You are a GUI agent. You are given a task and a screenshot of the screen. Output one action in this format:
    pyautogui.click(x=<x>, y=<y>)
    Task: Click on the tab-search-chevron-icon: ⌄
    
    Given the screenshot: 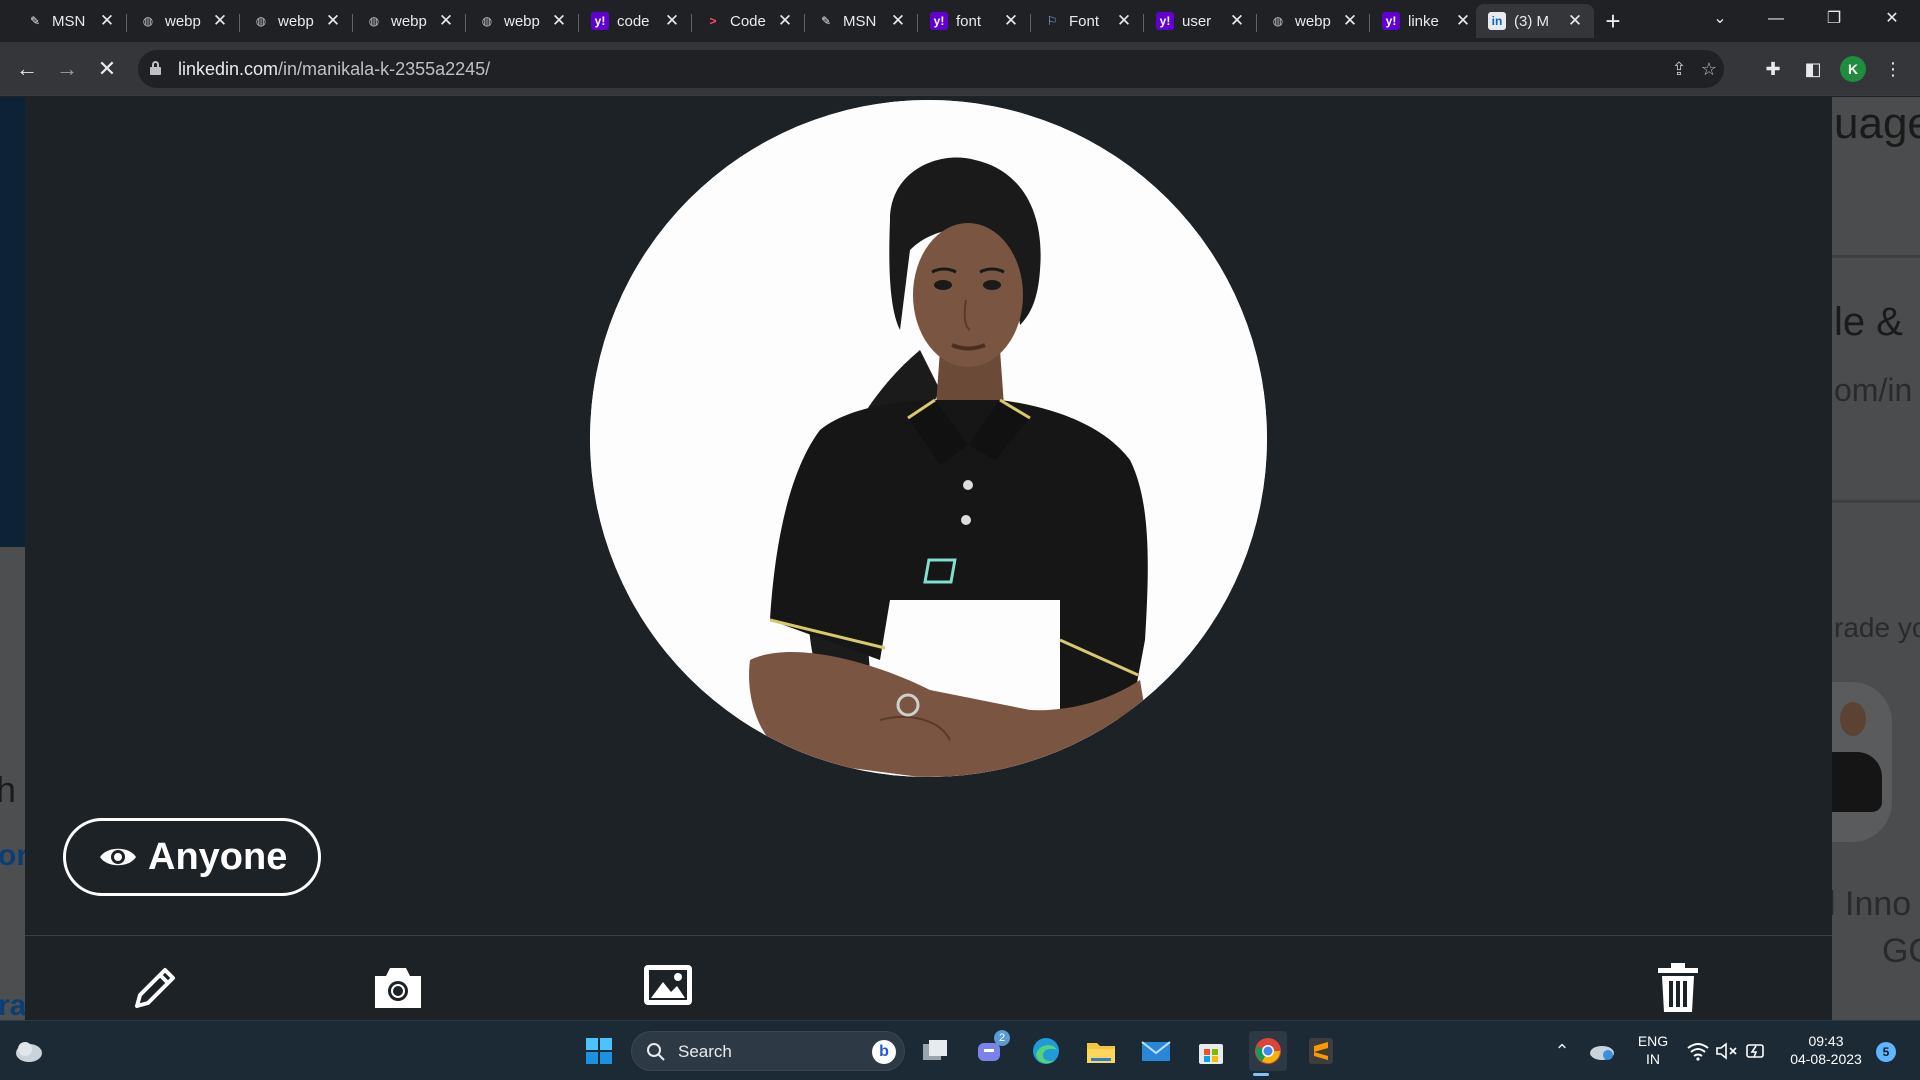 What is the action you would take?
    pyautogui.click(x=1720, y=19)
    